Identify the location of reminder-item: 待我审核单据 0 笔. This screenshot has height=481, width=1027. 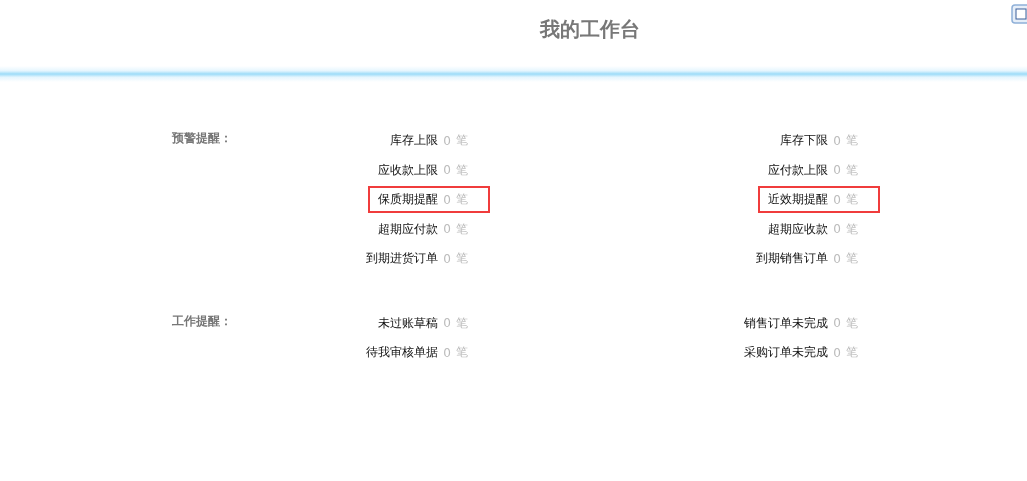
(423, 353).